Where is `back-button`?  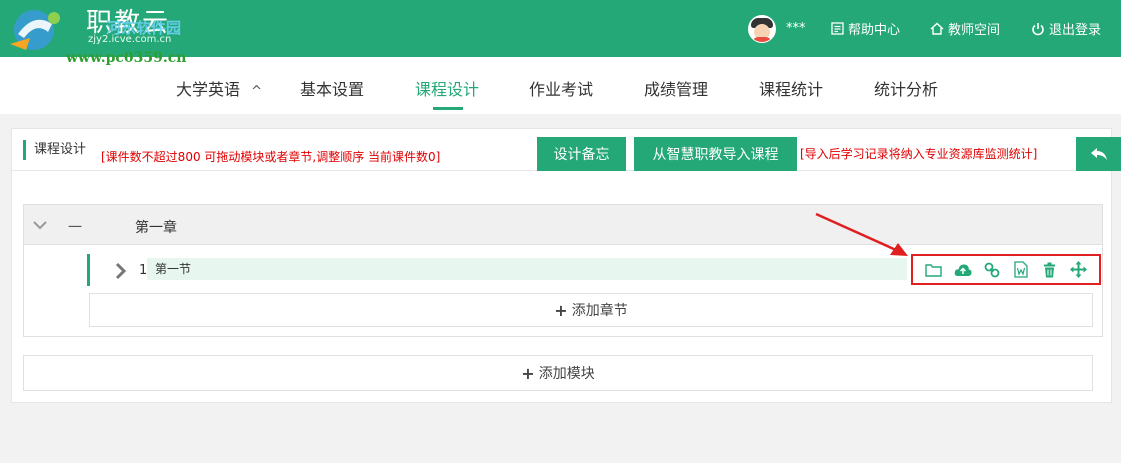
back-button is located at coordinates (1098, 154).